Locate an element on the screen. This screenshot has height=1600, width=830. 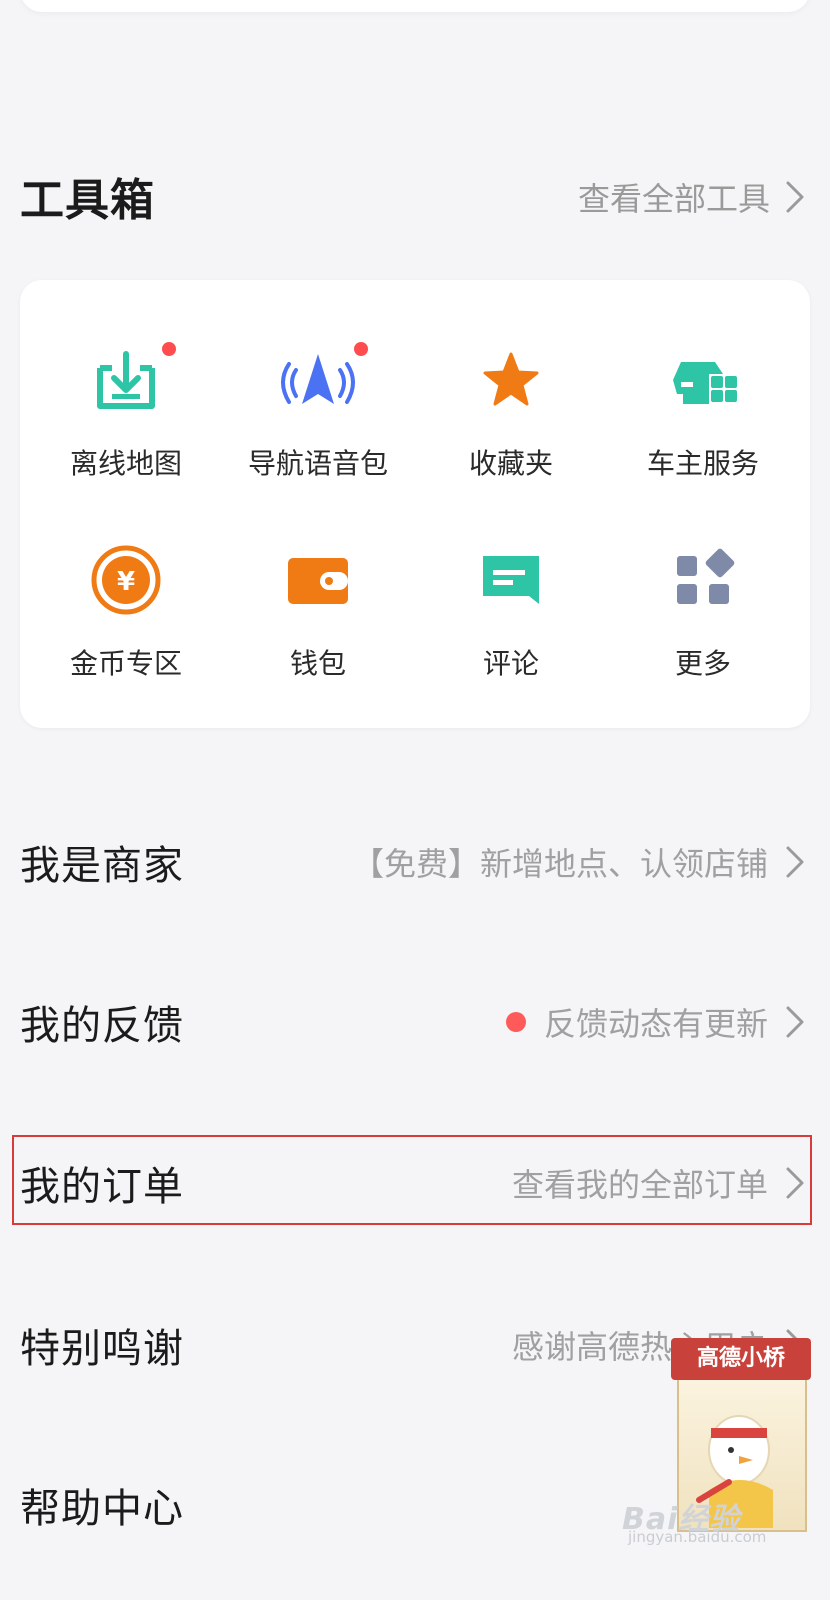
tool-label: 车主服务 is located at coordinates (702, 463).